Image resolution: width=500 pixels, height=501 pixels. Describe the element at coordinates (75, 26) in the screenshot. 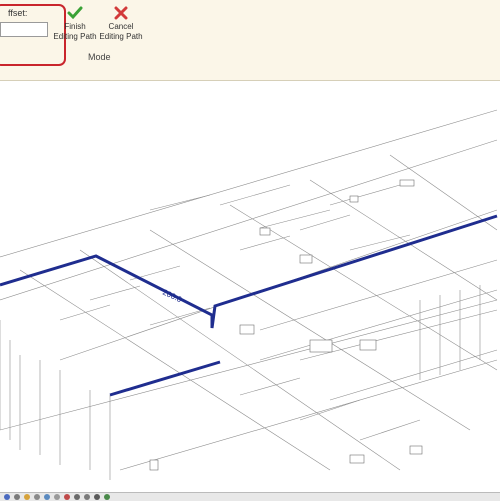

I see `finish-label-1: Finish` at that location.